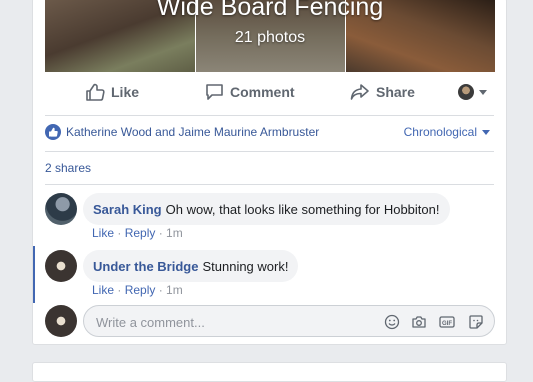  What do you see at coordinates (214, 92) in the screenshot?
I see `speech-bubble-icon` at bounding box center [214, 92].